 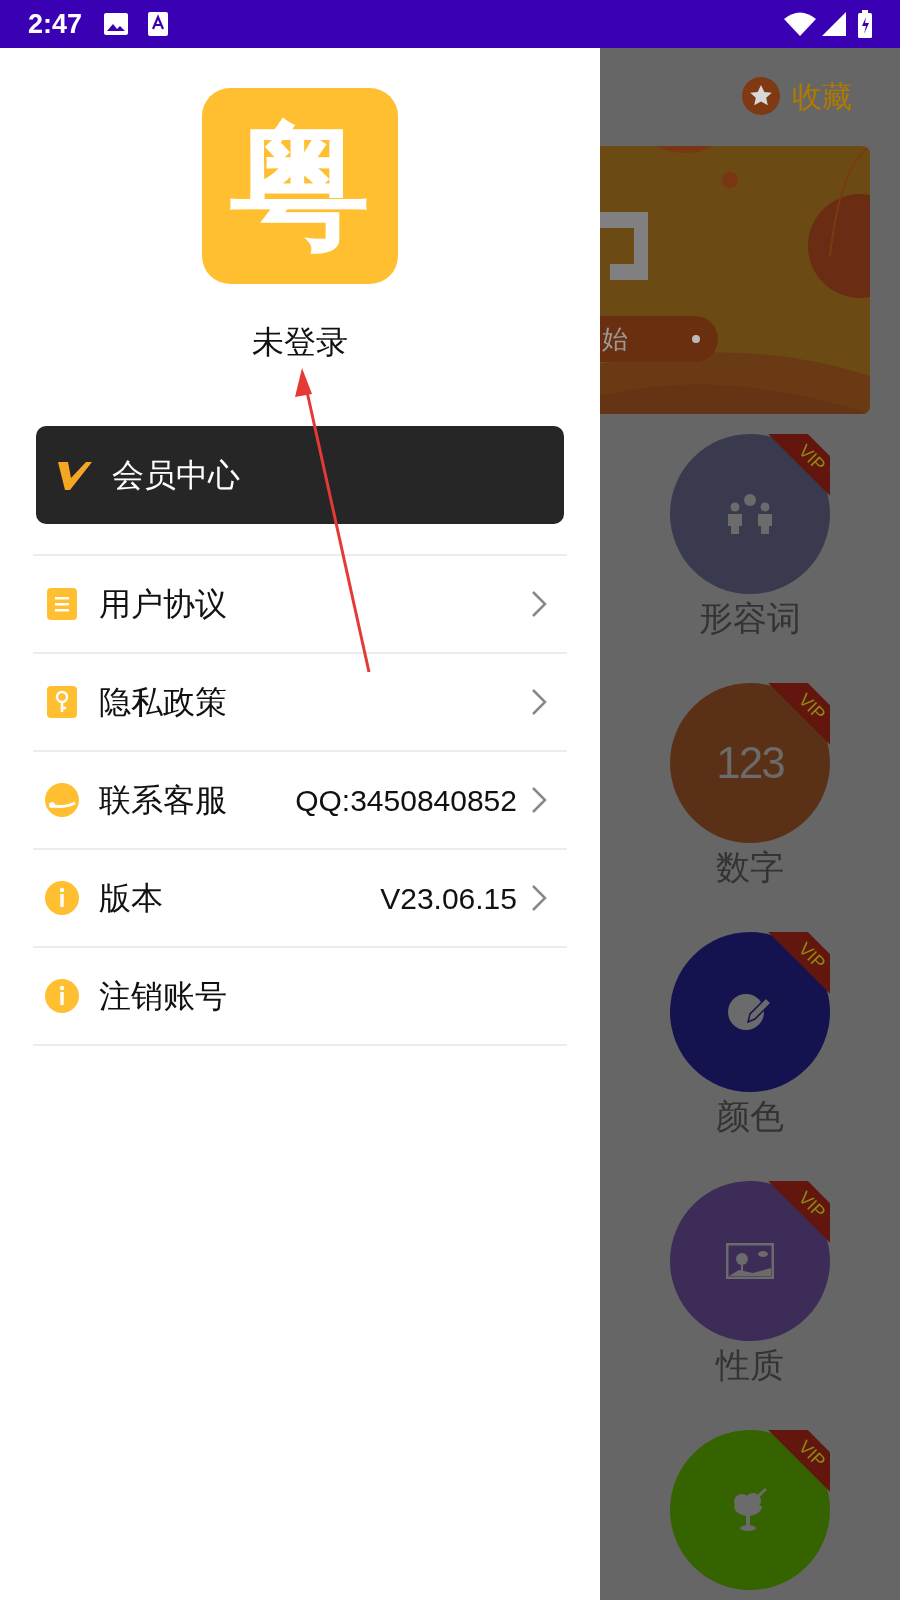 I want to click on menu-item-label: 版本, so click(x=131, y=898).